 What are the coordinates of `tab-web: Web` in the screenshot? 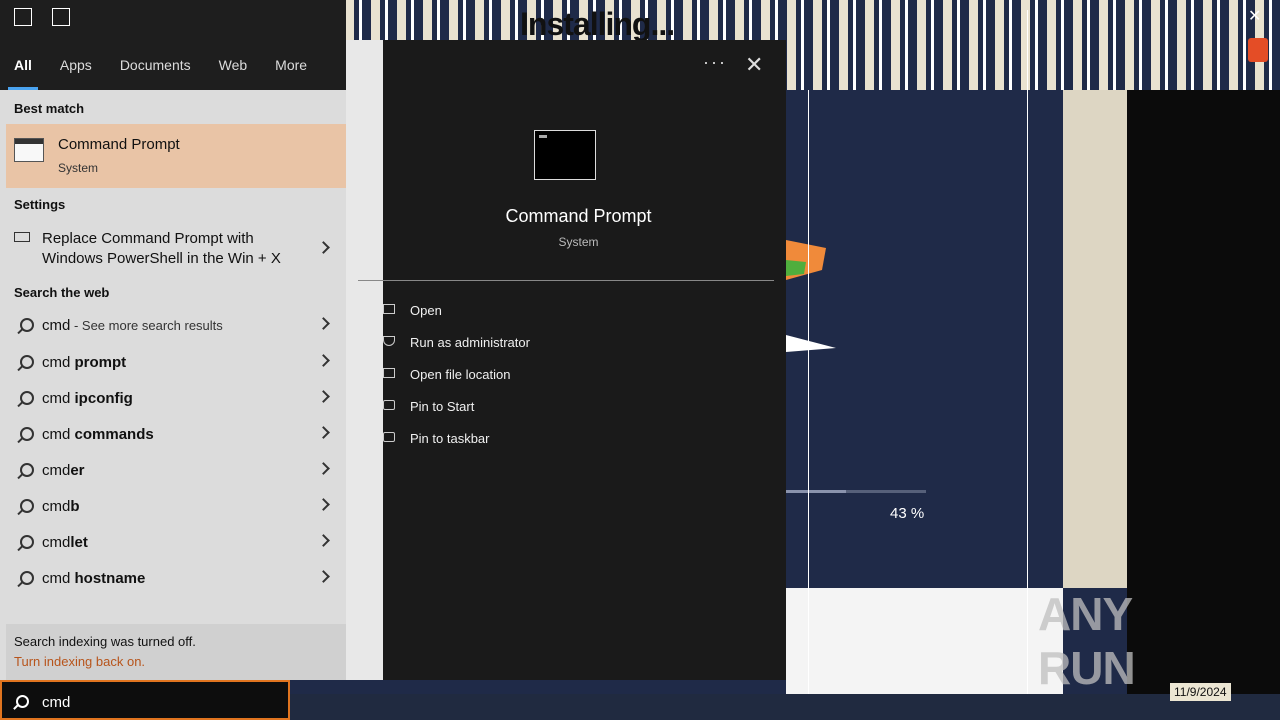 It's located at (233, 65).